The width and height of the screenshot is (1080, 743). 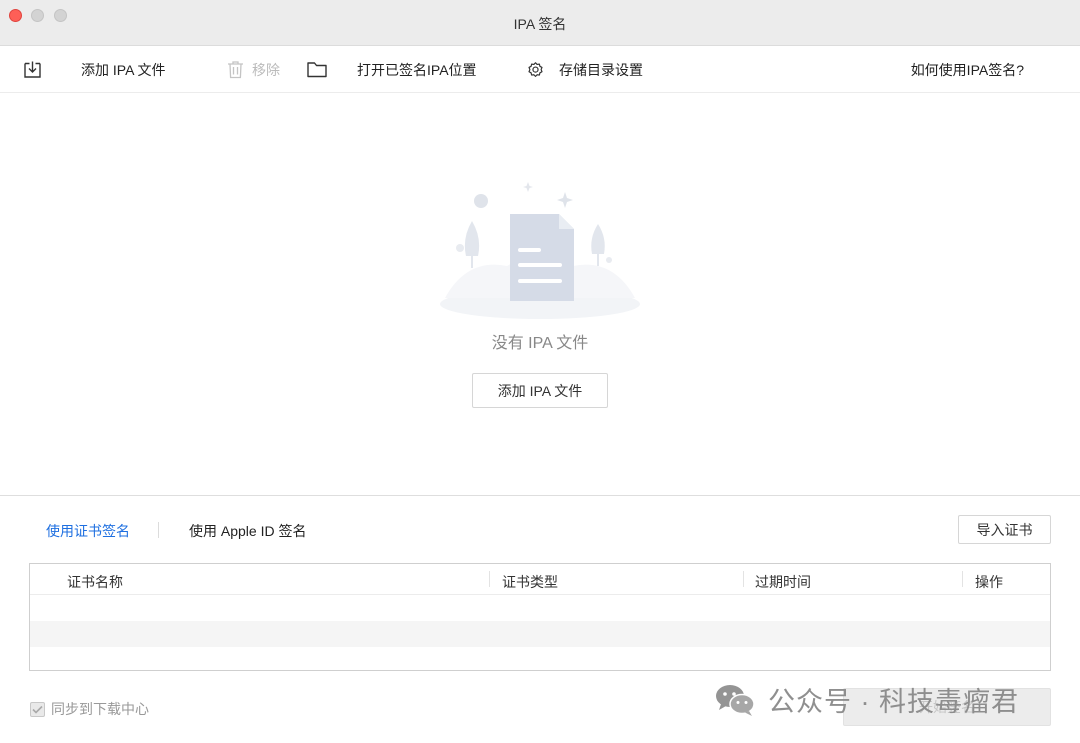 I want to click on wechat-icon, so click(x=735, y=700).